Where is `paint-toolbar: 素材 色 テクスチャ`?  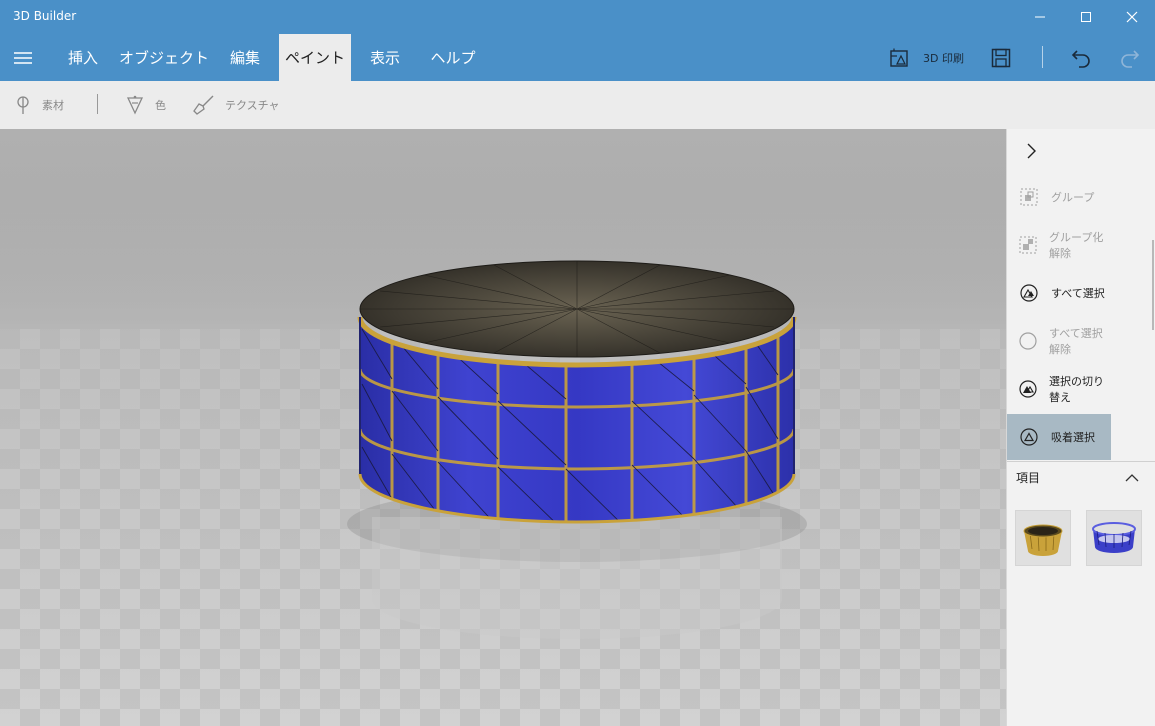 paint-toolbar: 素材 色 テクスチャ is located at coordinates (577, 105).